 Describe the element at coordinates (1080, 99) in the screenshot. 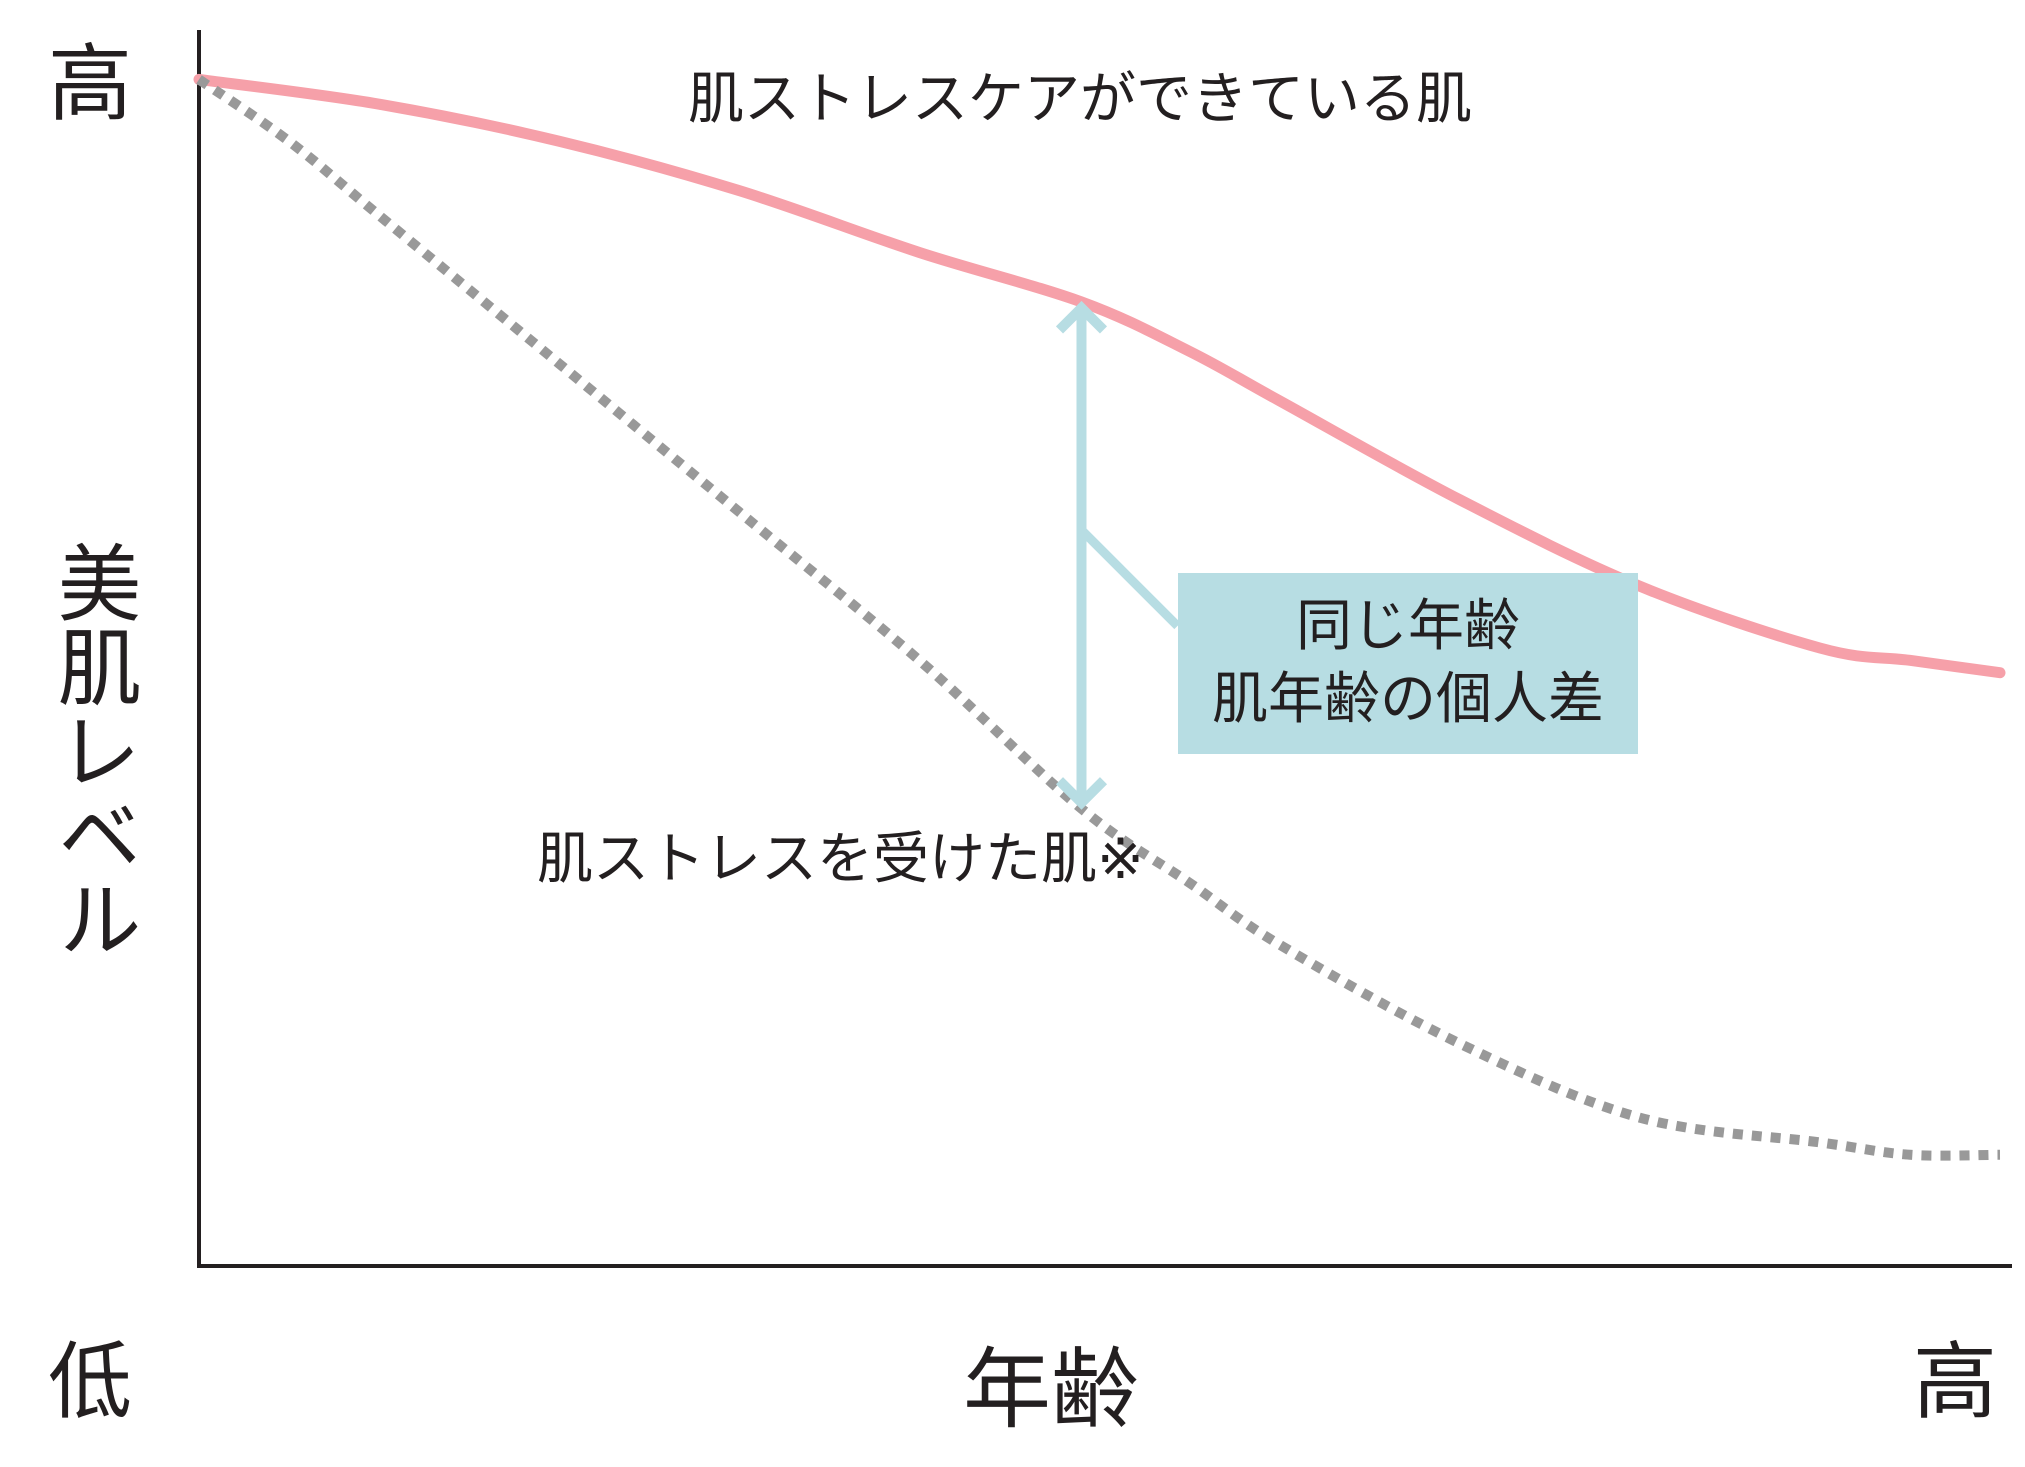

I see `series-label-good-skin: 肌ストレスケアができている肌` at that location.